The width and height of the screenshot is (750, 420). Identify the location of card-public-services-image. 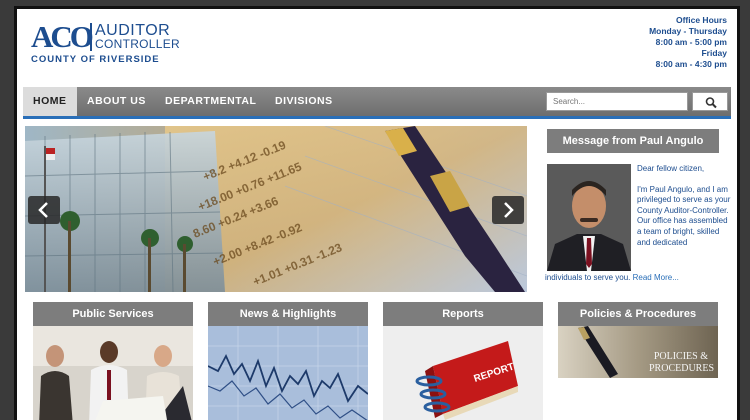
(113, 373).